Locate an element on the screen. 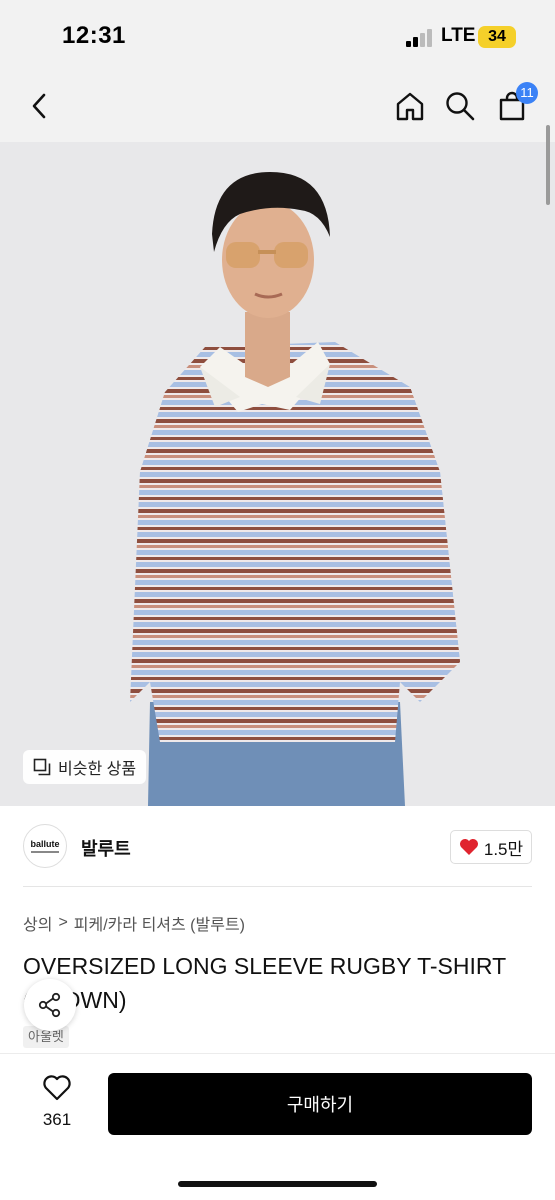 The height and width of the screenshot is (1200, 555). signal-icon is located at coordinates (421, 38).